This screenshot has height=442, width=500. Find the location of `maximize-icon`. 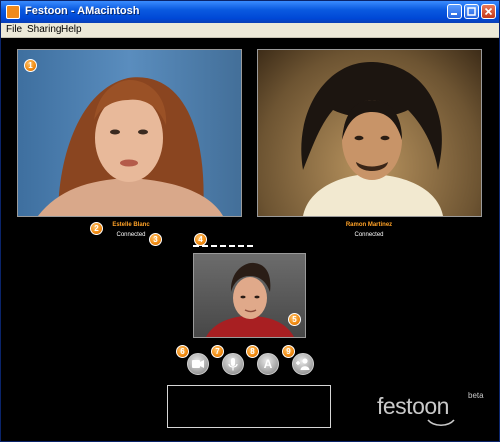

maximize-icon is located at coordinates (471, 11).